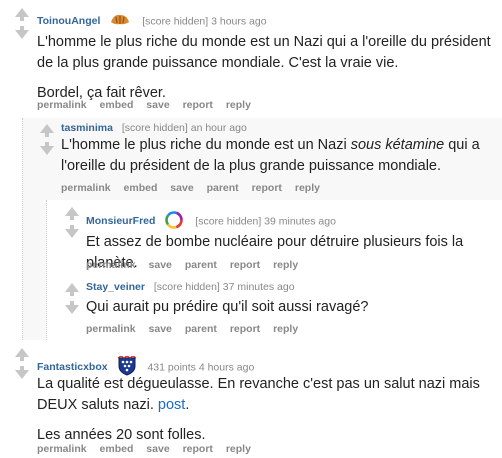  Describe the element at coordinates (120, 21) in the screenshot. I see `croissant-flair-icon` at that location.